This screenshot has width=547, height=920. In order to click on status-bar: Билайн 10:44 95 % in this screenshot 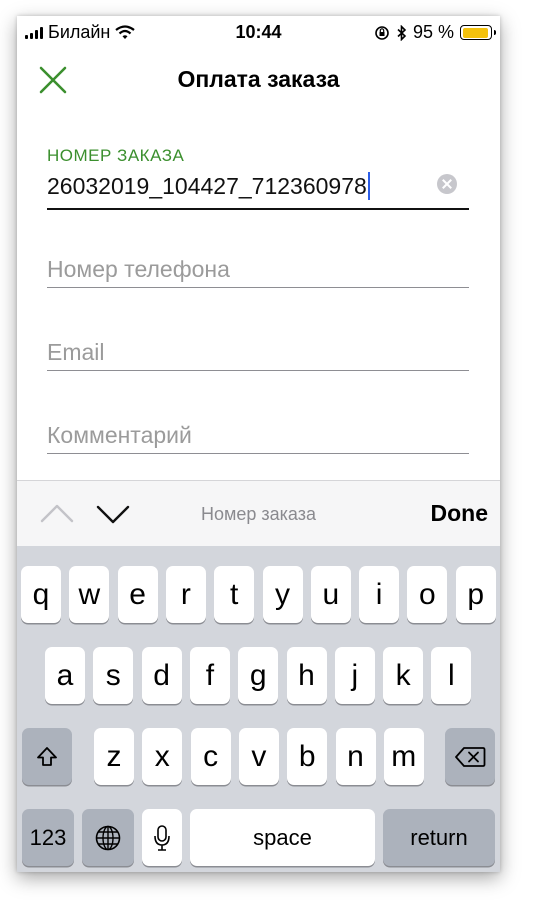, I will do `click(258, 33)`.